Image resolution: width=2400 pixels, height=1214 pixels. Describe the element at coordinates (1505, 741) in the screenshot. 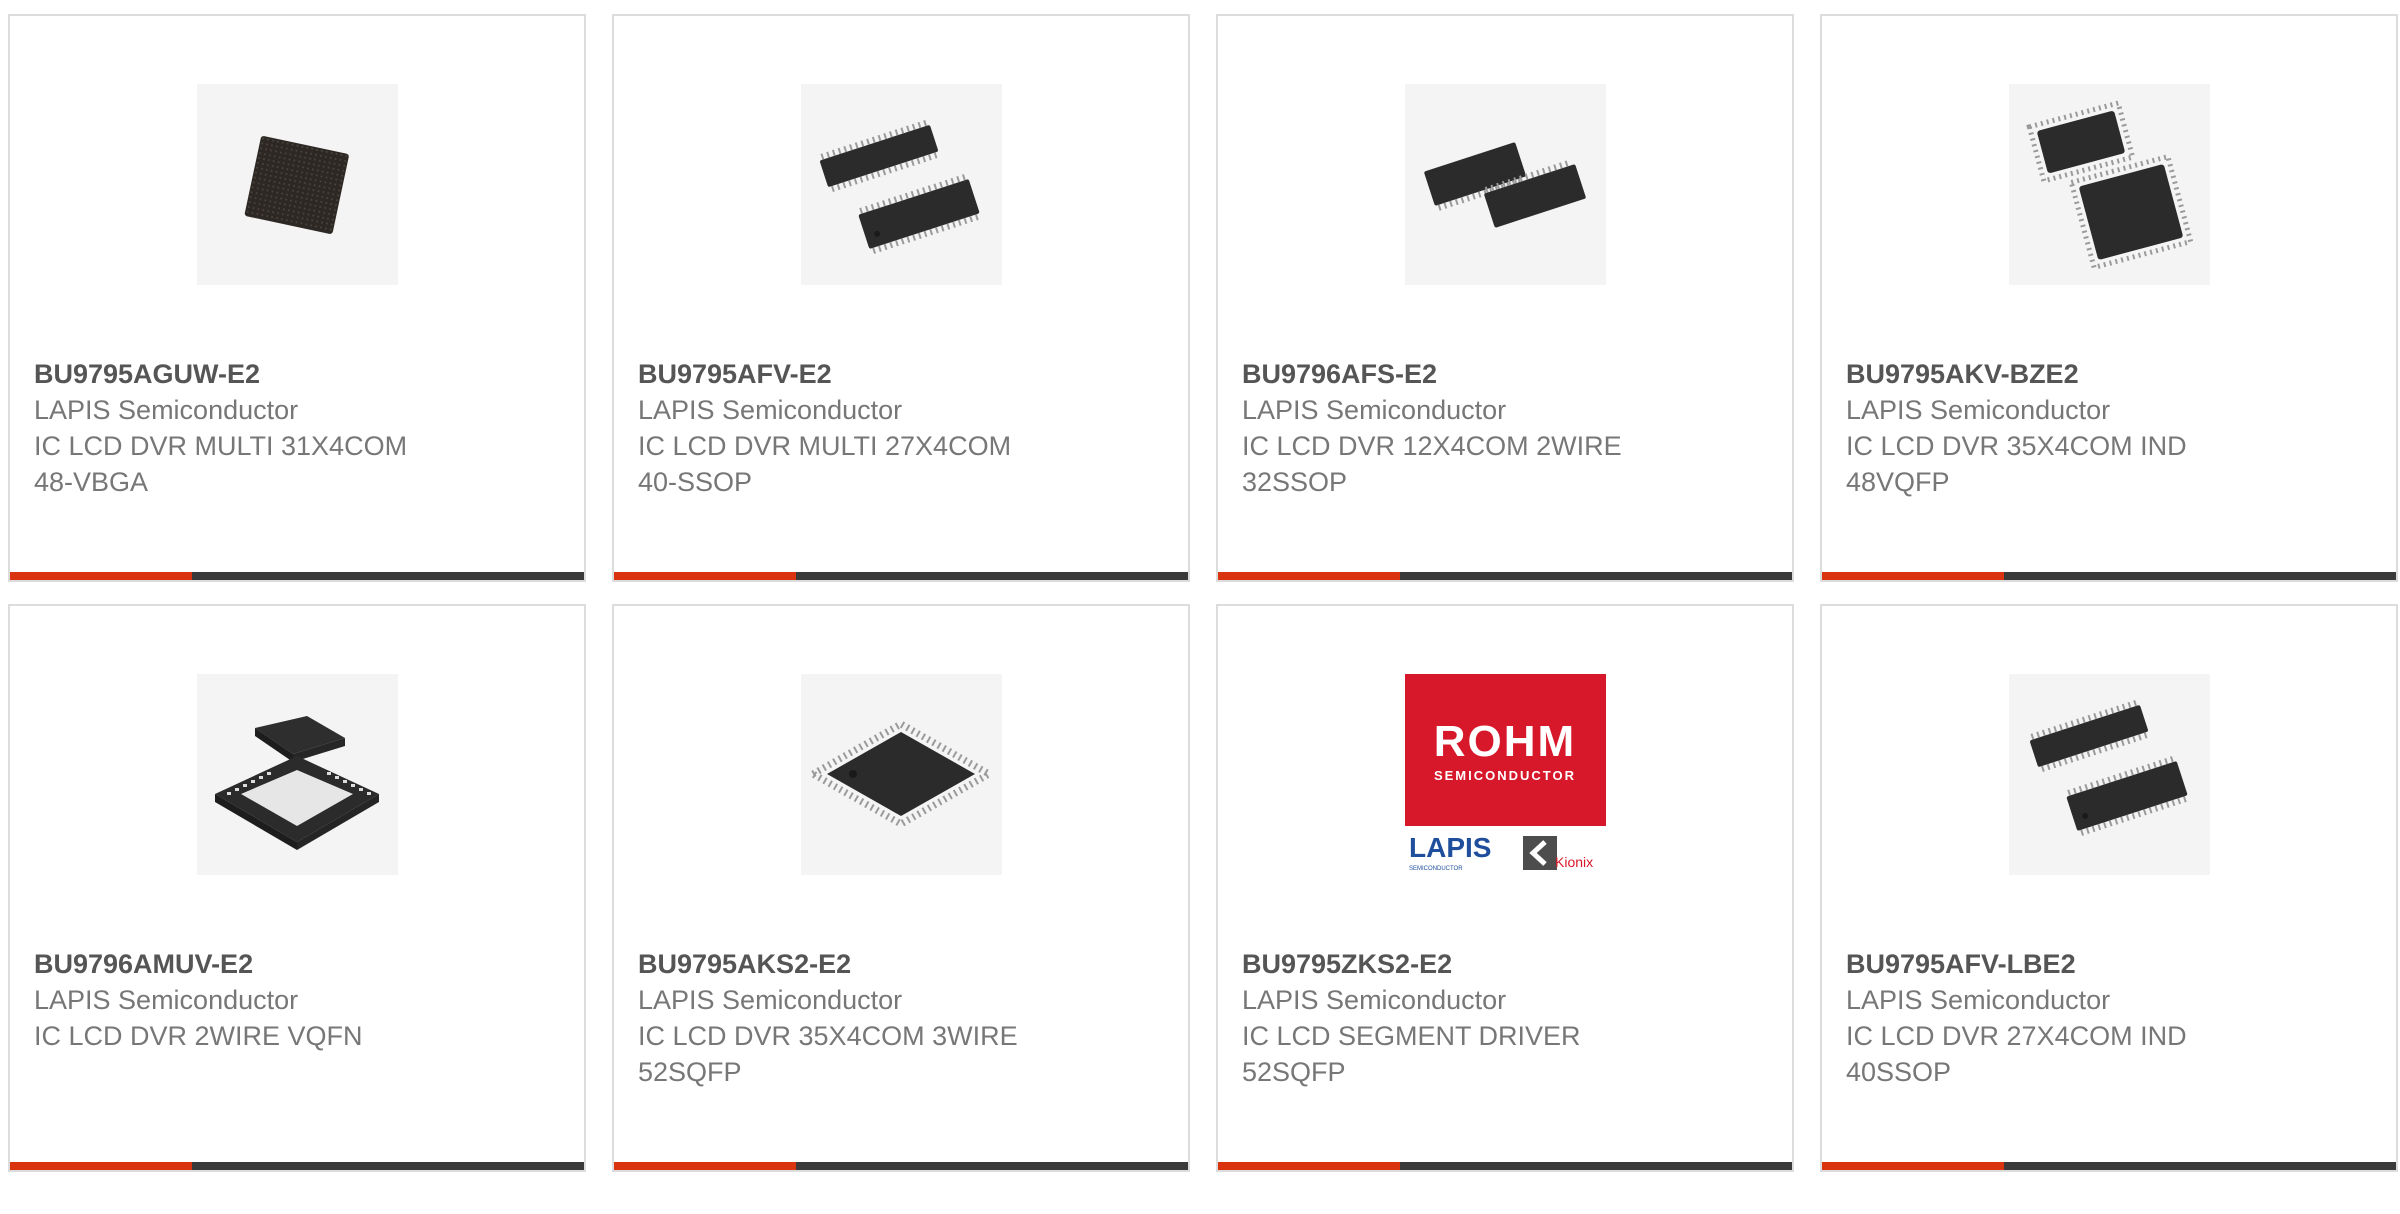

I see `svg-text: ROHM` at that location.